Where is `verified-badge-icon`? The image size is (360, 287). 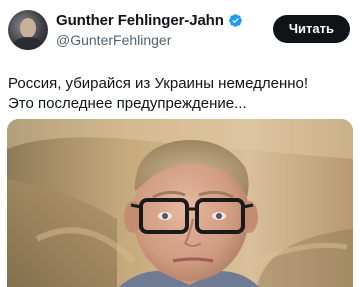 verified-badge-icon is located at coordinates (235, 20).